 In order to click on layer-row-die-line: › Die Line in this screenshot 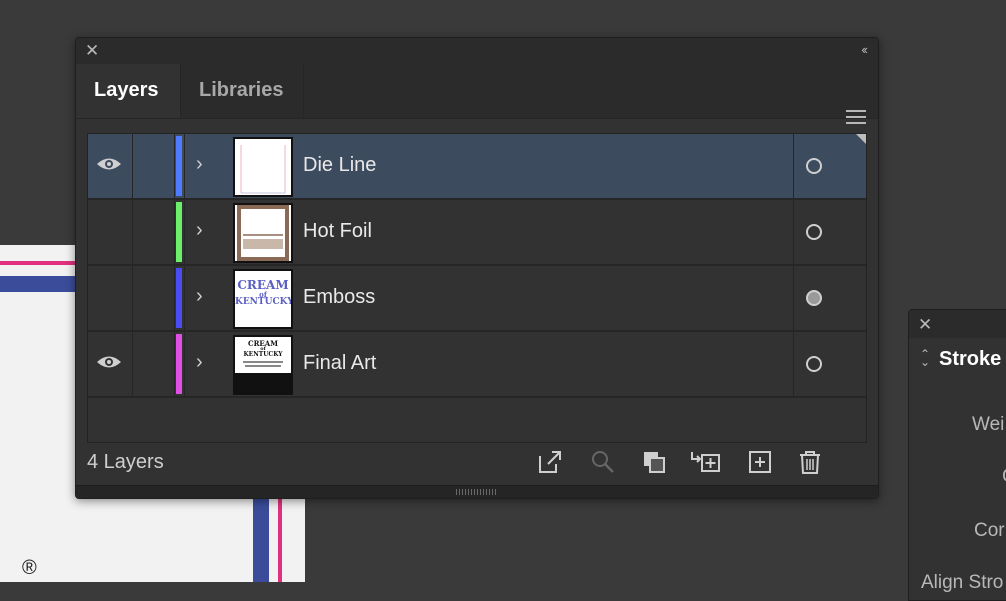, I will do `click(477, 167)`.